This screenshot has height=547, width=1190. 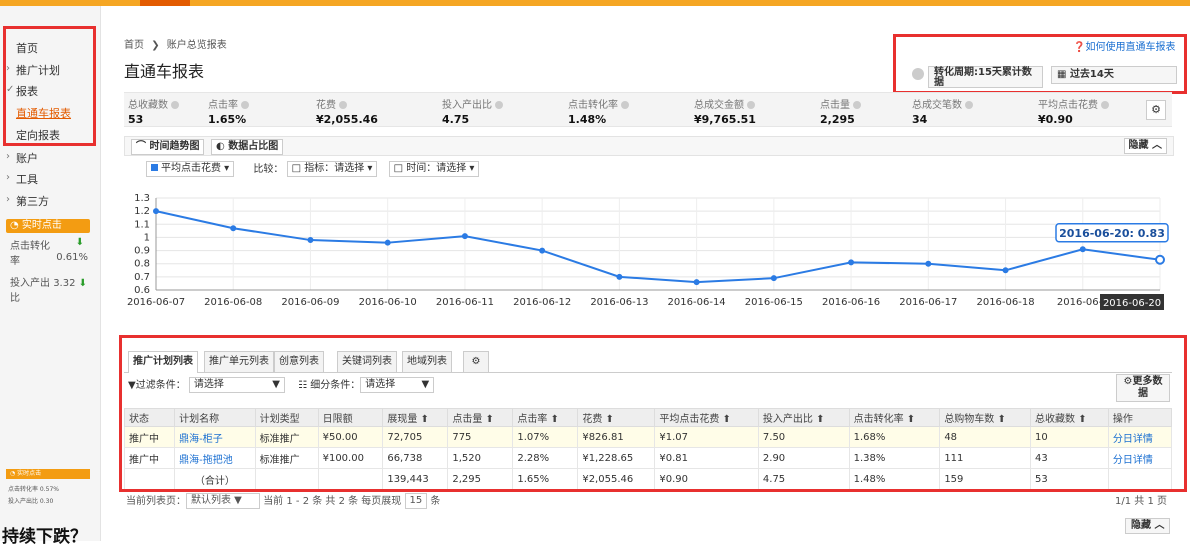 What do you see at coordinates (649, 146) in the screenshot?
I see `chart-toolbar: ⌒ 时间趋势图 ◐ 数据占比图 隐藏 ︿` at bounding box center [649, 146].